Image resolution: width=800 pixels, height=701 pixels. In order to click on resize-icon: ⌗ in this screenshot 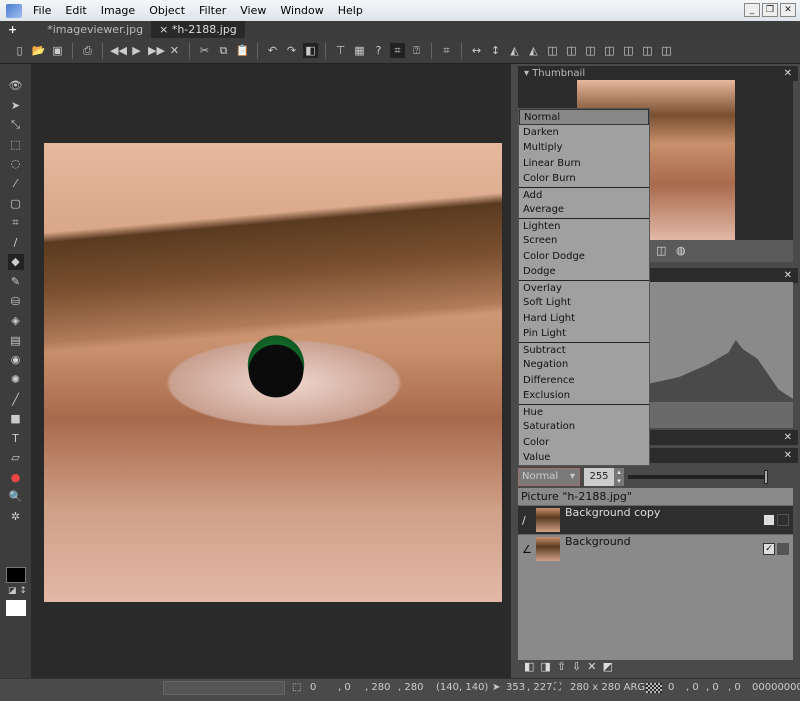, I will do `click(446, 50)`.